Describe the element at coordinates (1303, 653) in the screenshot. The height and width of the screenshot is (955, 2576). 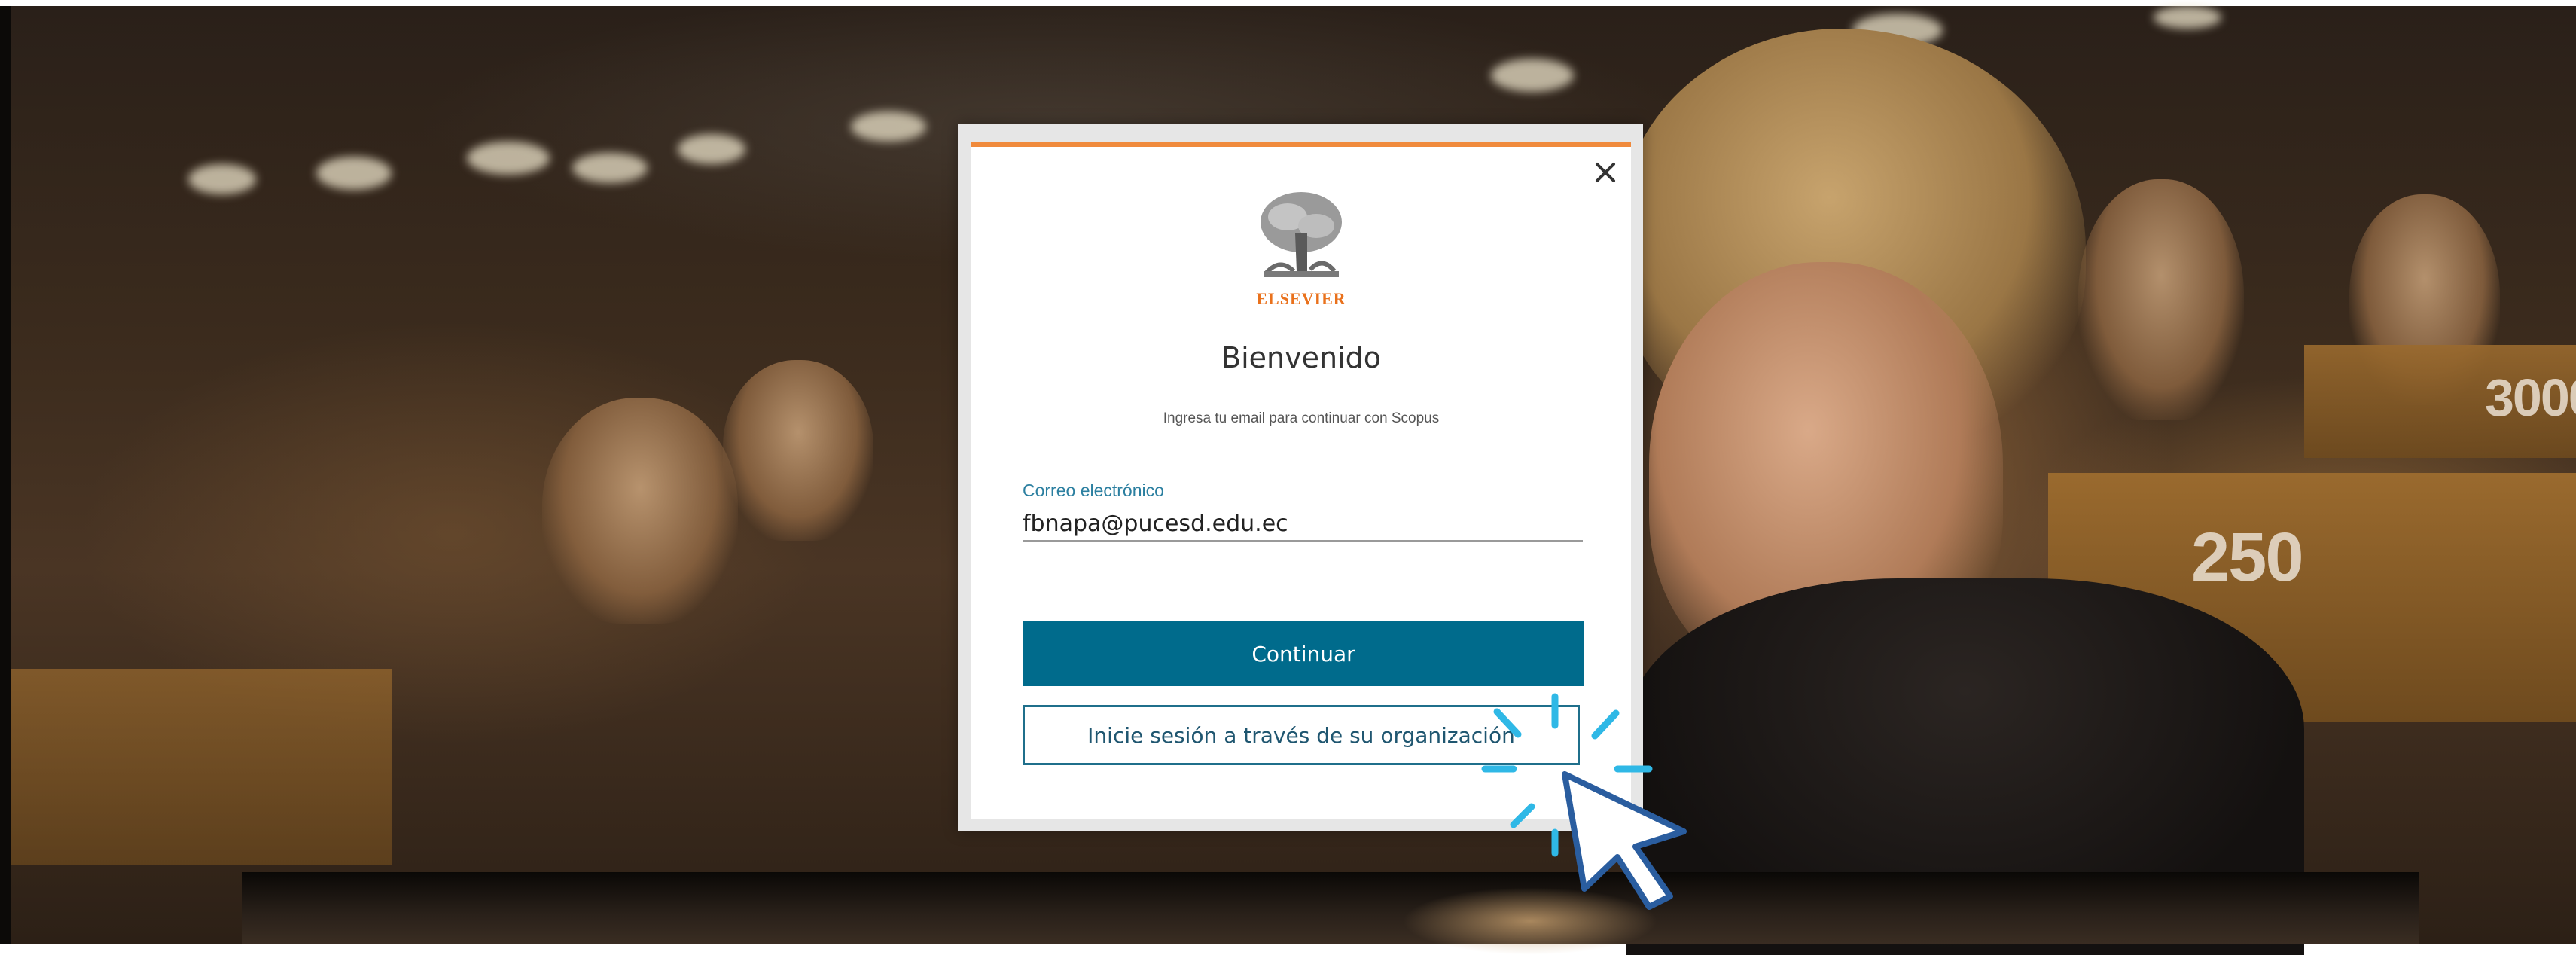
I see `continue-button: Continuar` at that location.